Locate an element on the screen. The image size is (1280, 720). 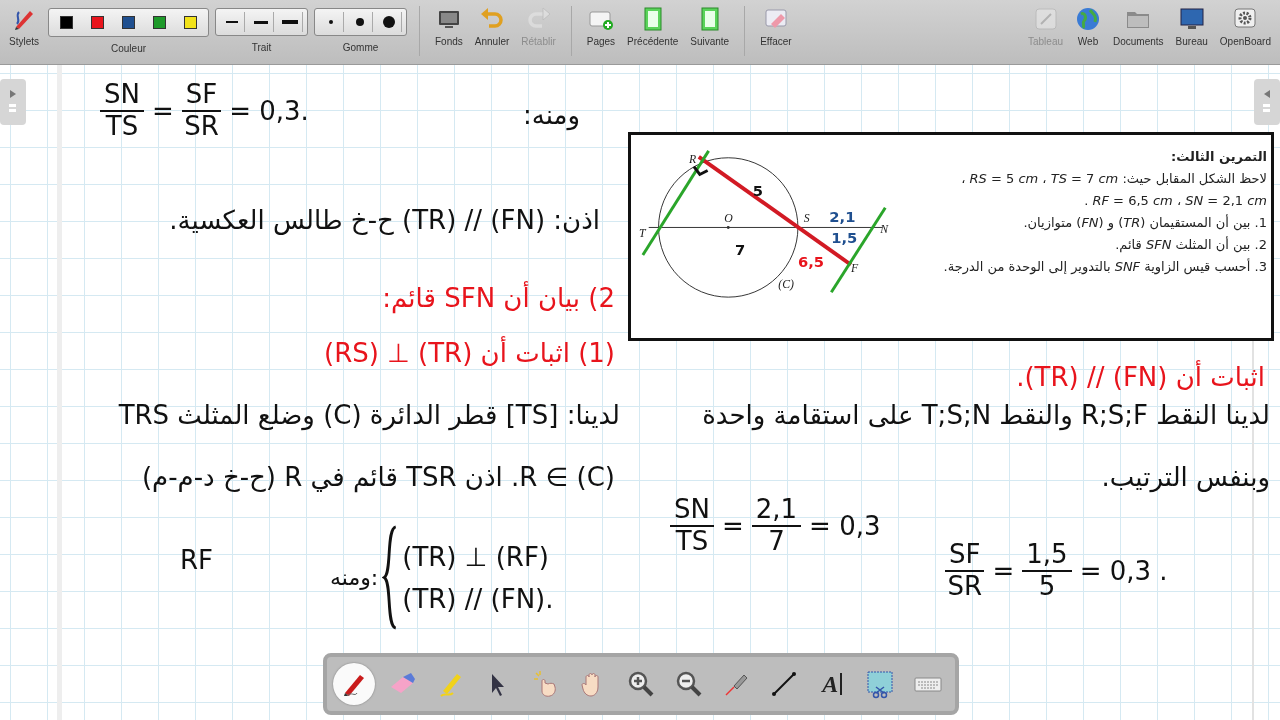
handwritten-text: اذن: (FN) // (TR) ح-خ طالس العكسية. is located at coordinates (384, 220).